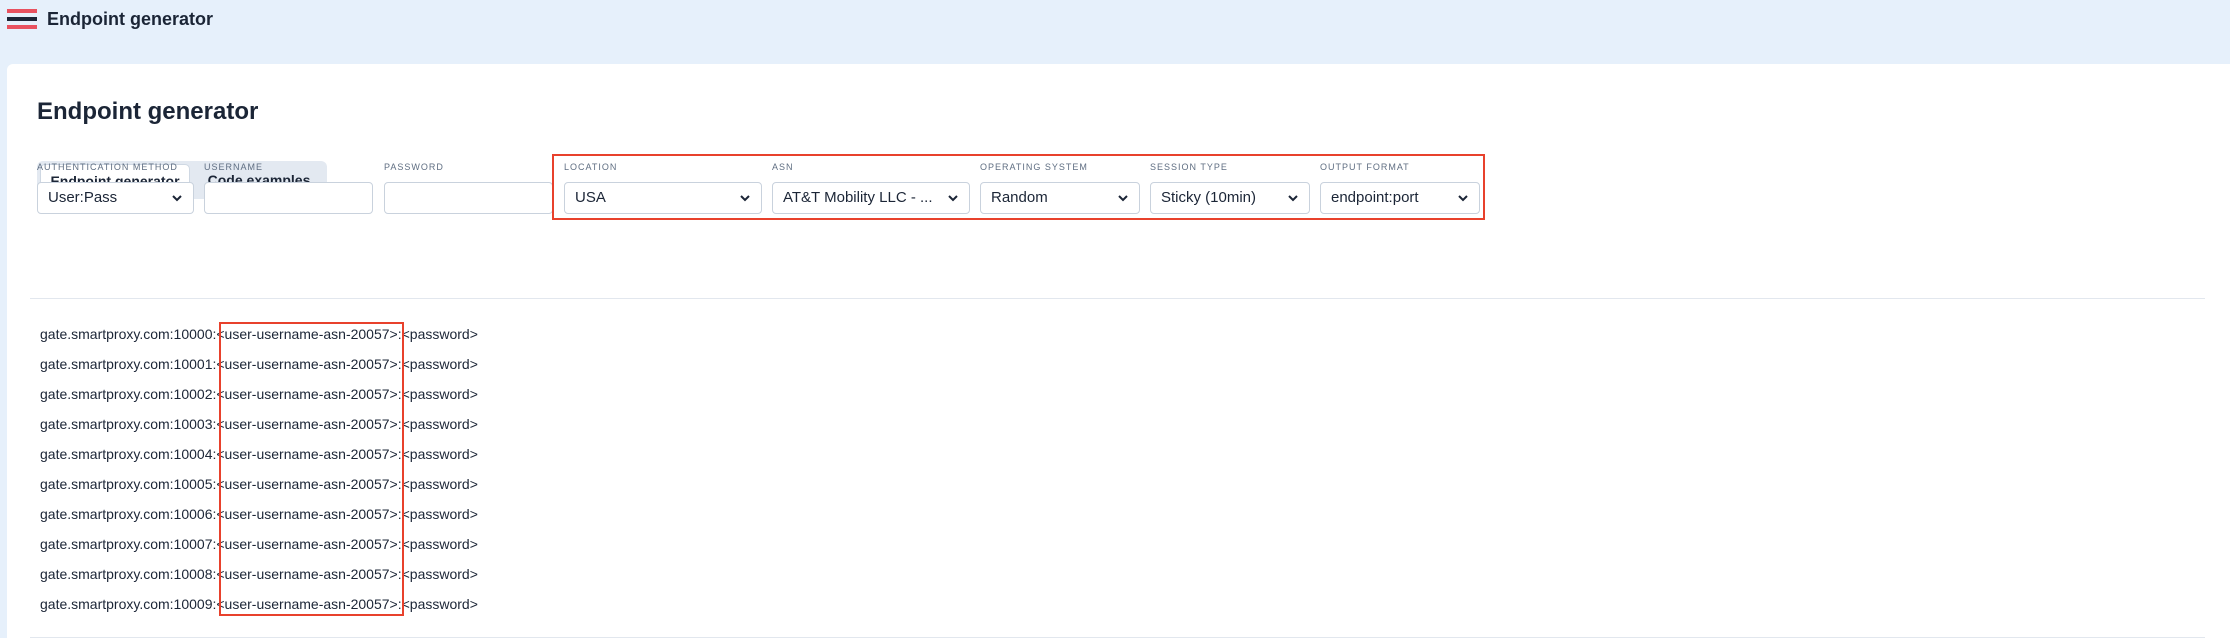 Image resolution: width=2230 pixels, height=638 pixels. I want to click on chevron-down-icon, so click(177, 198).